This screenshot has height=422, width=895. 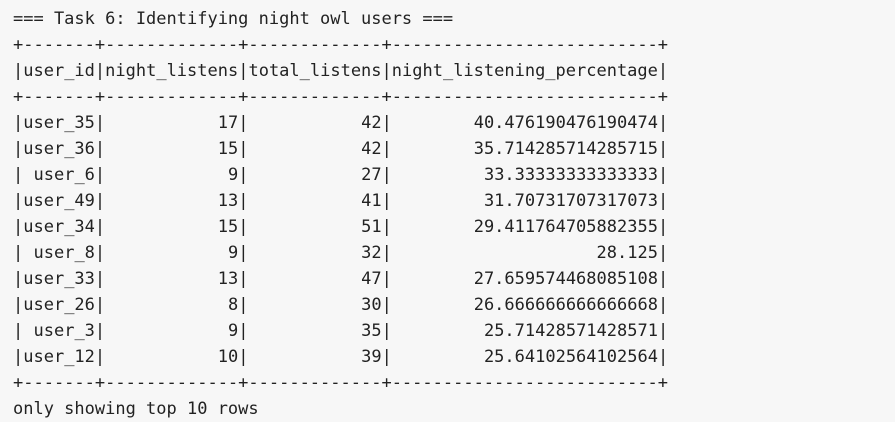 What do you see at coordinates (136, 409) in the screenshot?
I see `footer-text: only showing top 10 rows` at bounding box center [136, 409].